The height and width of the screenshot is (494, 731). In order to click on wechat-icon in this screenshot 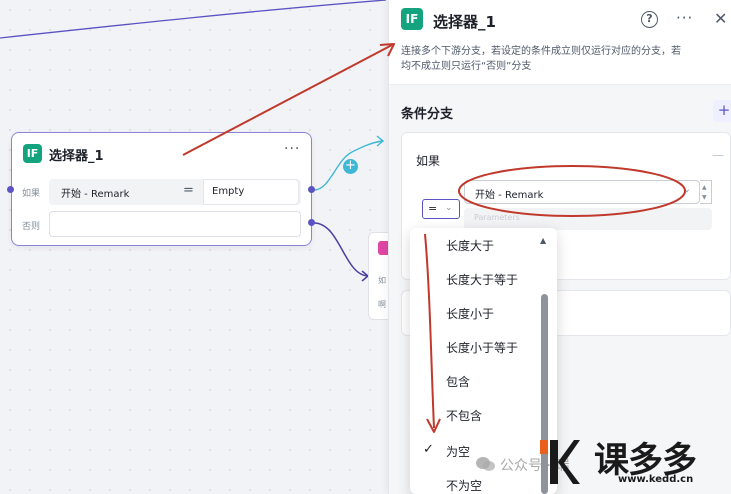, I will do `click(485, 464)`.